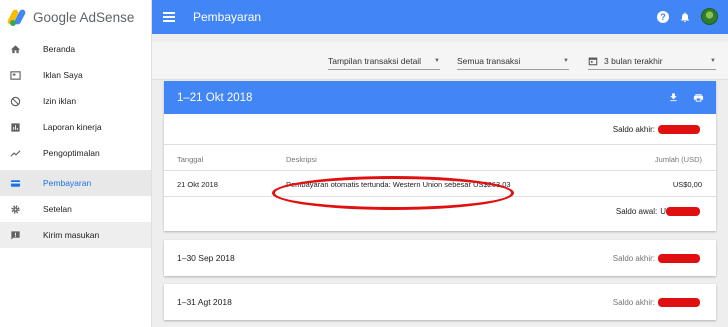  I want to click on sidebar-item-iklan-saya: Iklan Saya, so click(75, 75).